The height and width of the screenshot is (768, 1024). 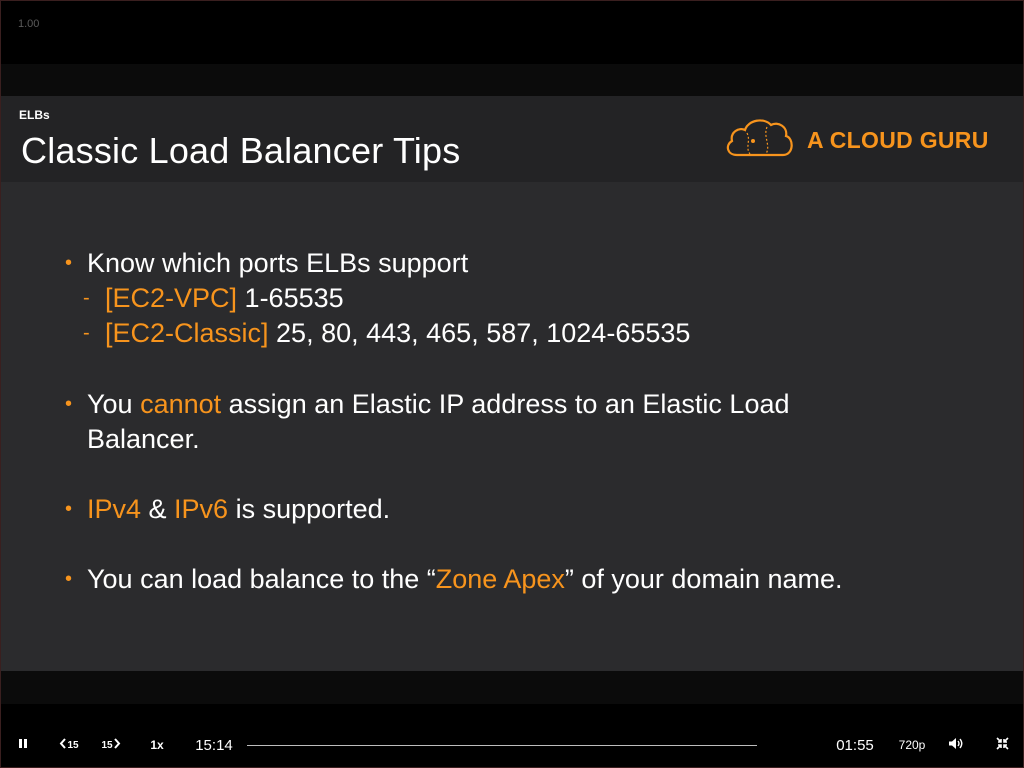 What do you see at coordinates (29, 24) in the screenshot?
I see `zoom-level: 1.00` at bounding box center [29, 24].